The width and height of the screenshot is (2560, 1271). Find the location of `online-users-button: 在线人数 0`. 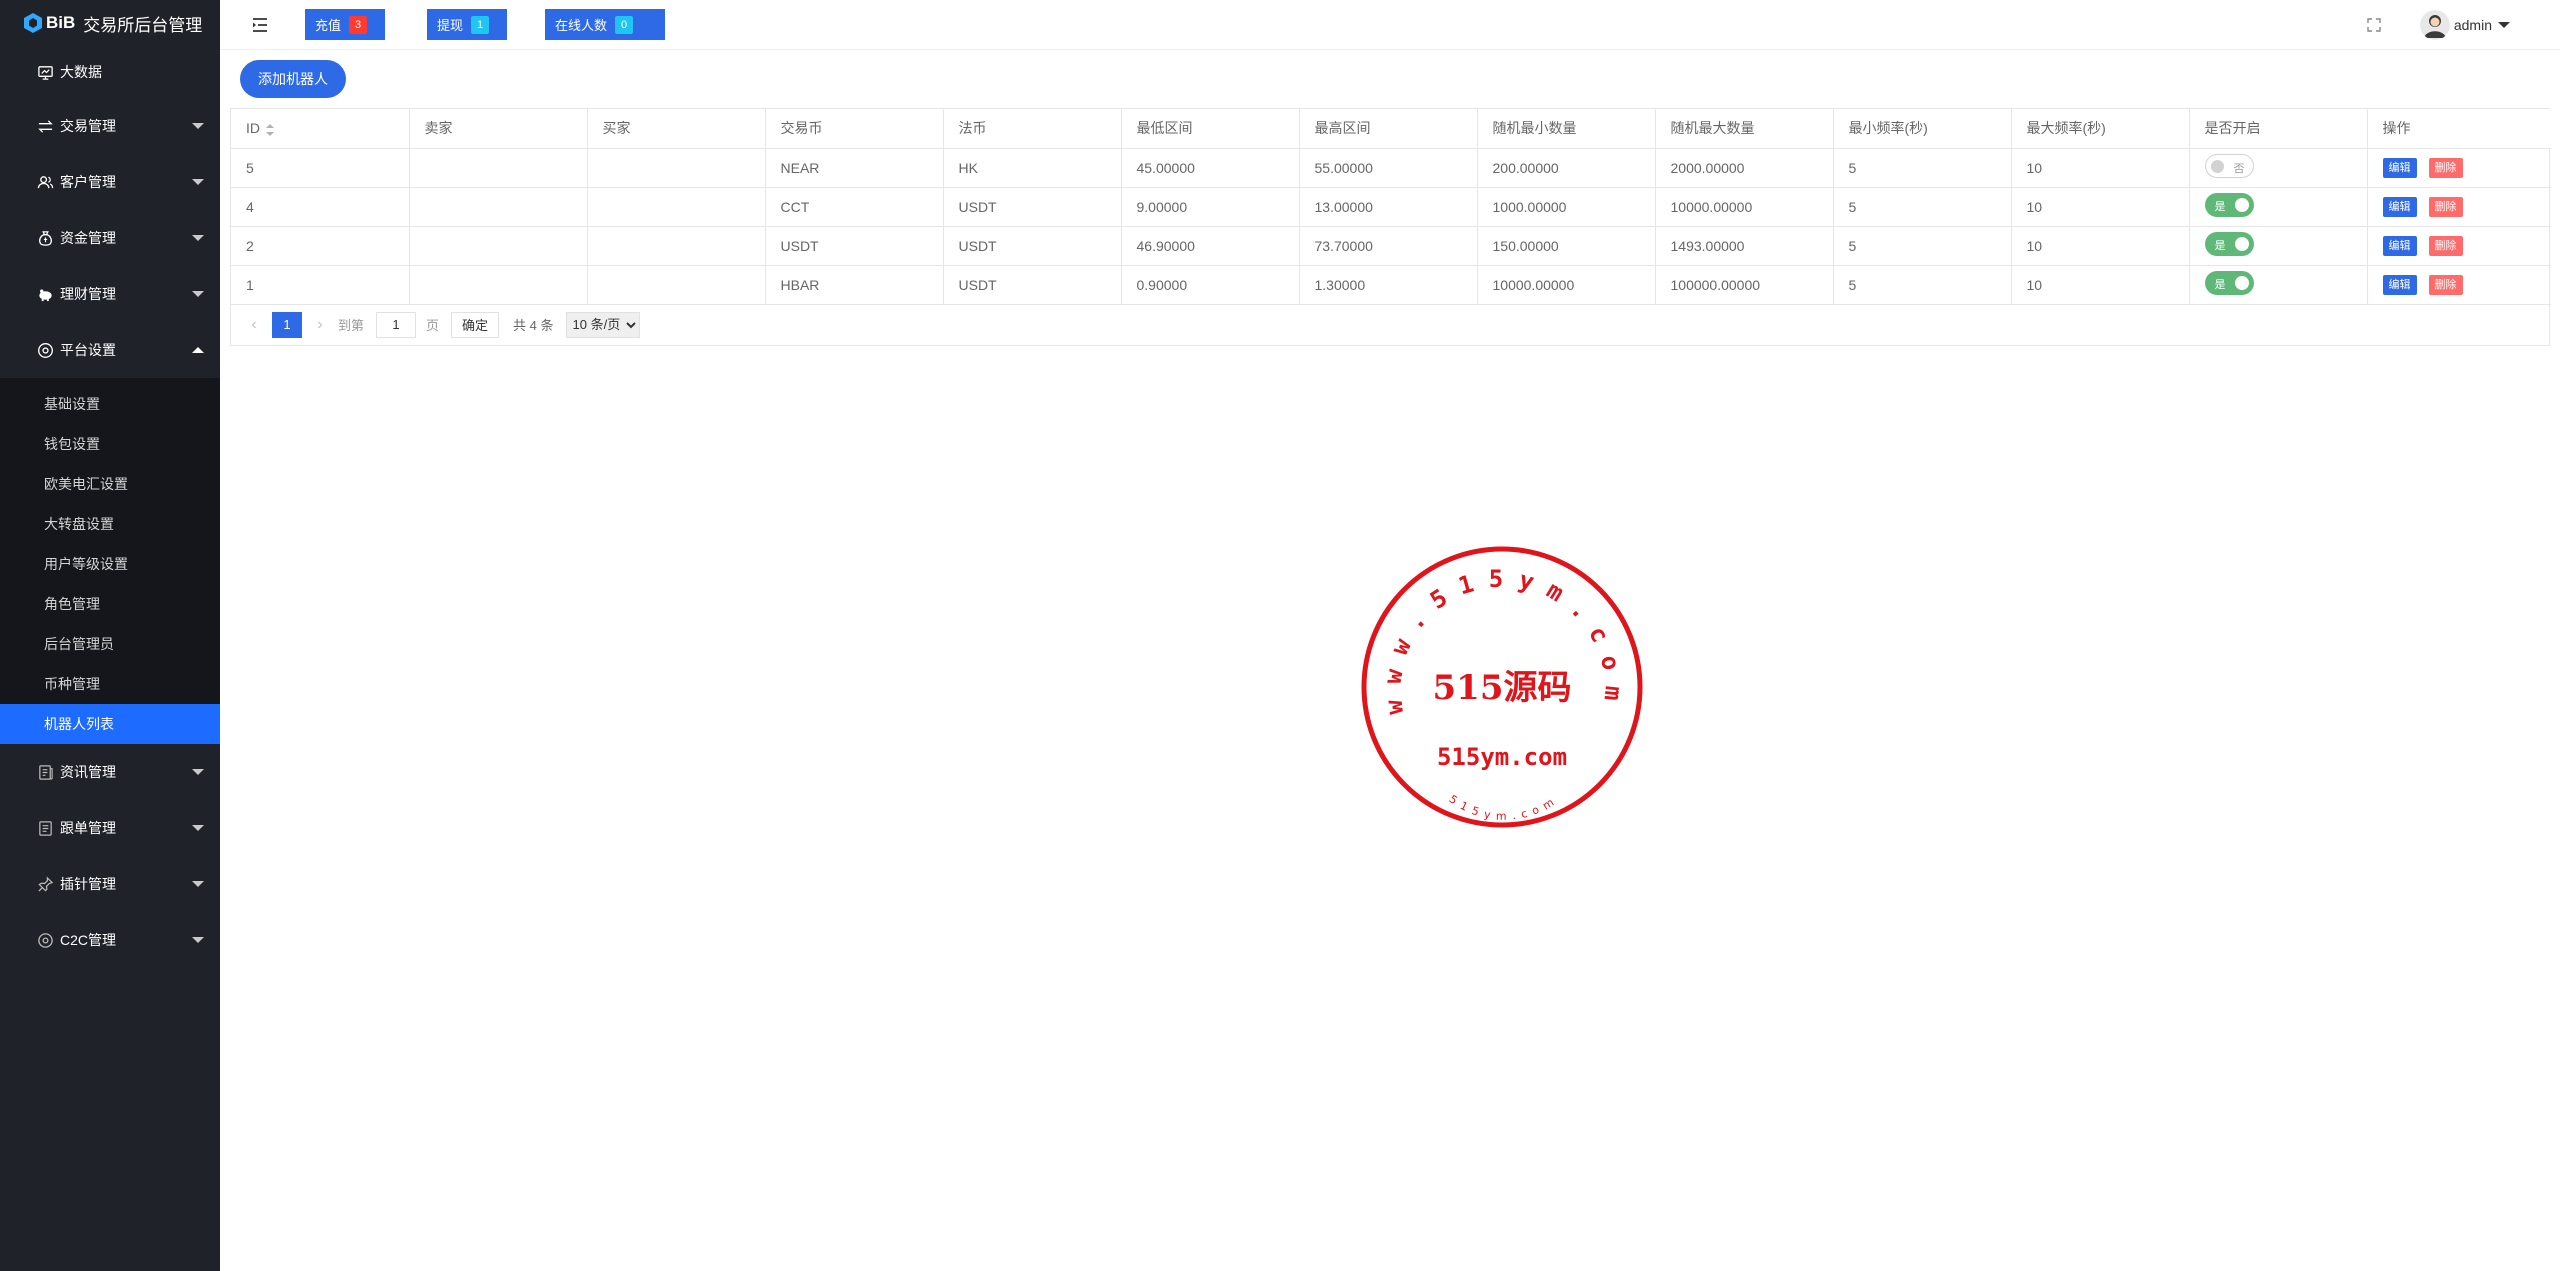

online-users-button: 在线人数 0 is located at coordinates (605, 24).